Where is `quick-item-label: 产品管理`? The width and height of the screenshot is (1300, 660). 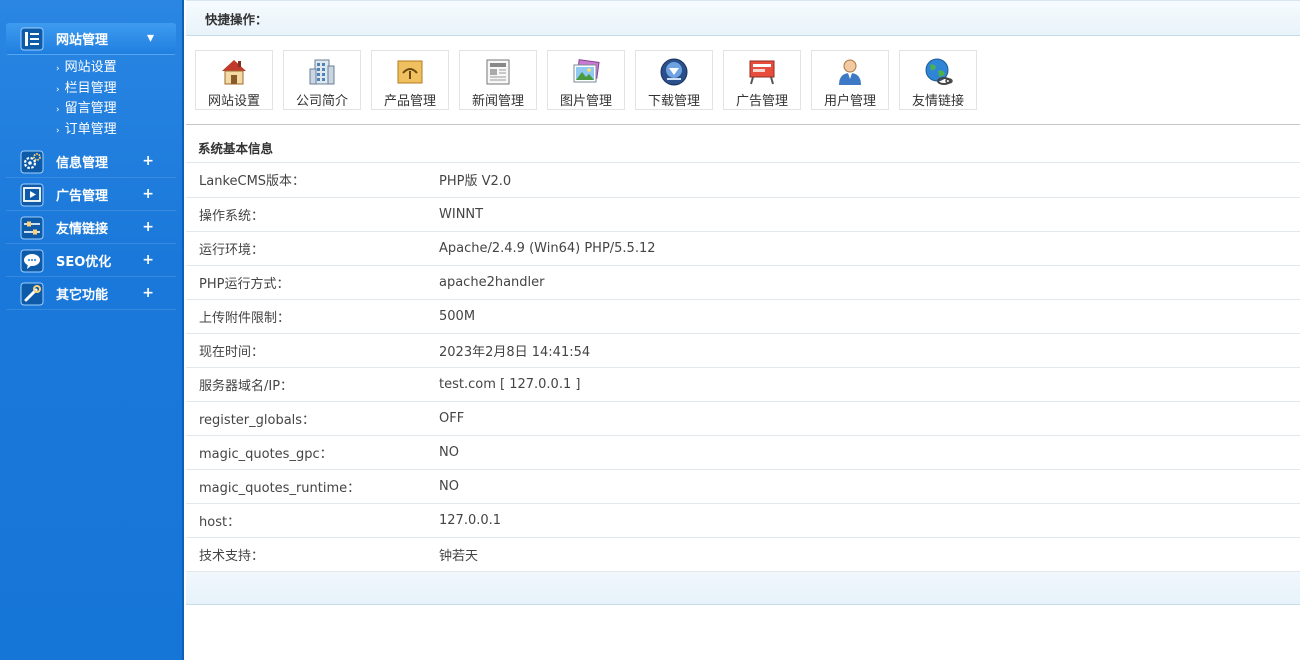 quick-item-label: 产品管理 is located at coordinates (409, 101).